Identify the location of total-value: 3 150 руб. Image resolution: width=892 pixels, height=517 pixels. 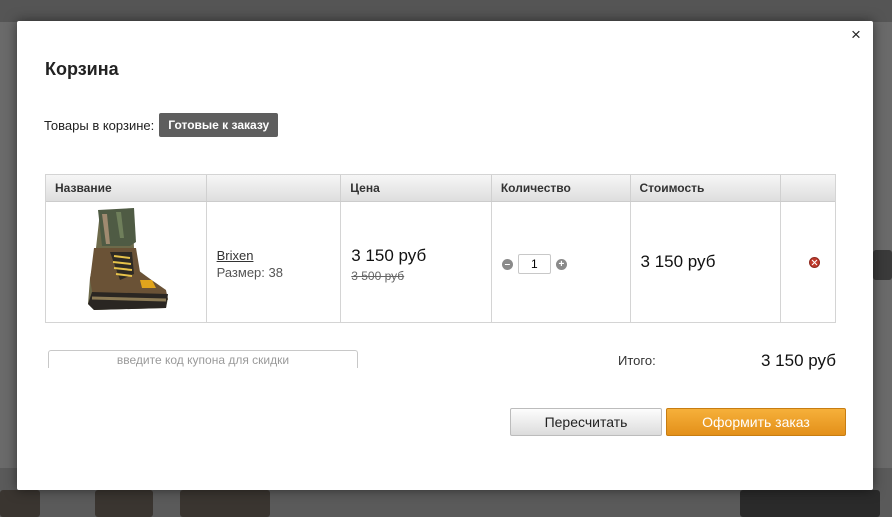
(798, 360).